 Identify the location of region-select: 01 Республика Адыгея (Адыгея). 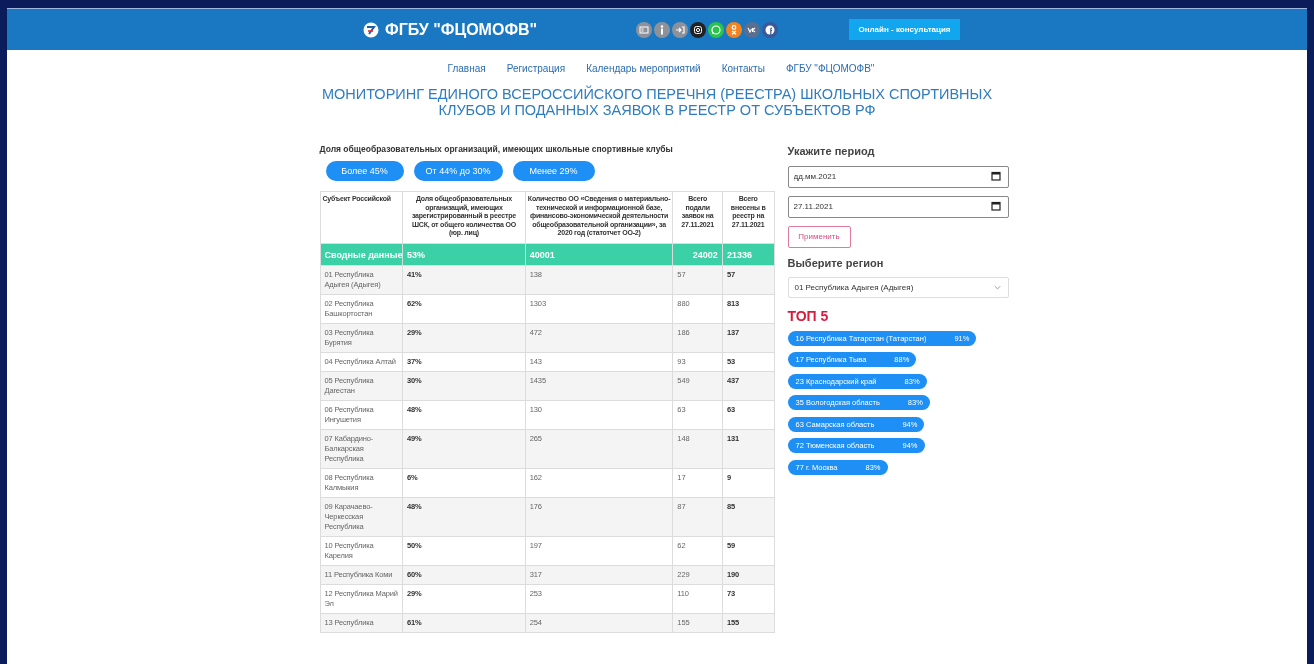
(898, 287).